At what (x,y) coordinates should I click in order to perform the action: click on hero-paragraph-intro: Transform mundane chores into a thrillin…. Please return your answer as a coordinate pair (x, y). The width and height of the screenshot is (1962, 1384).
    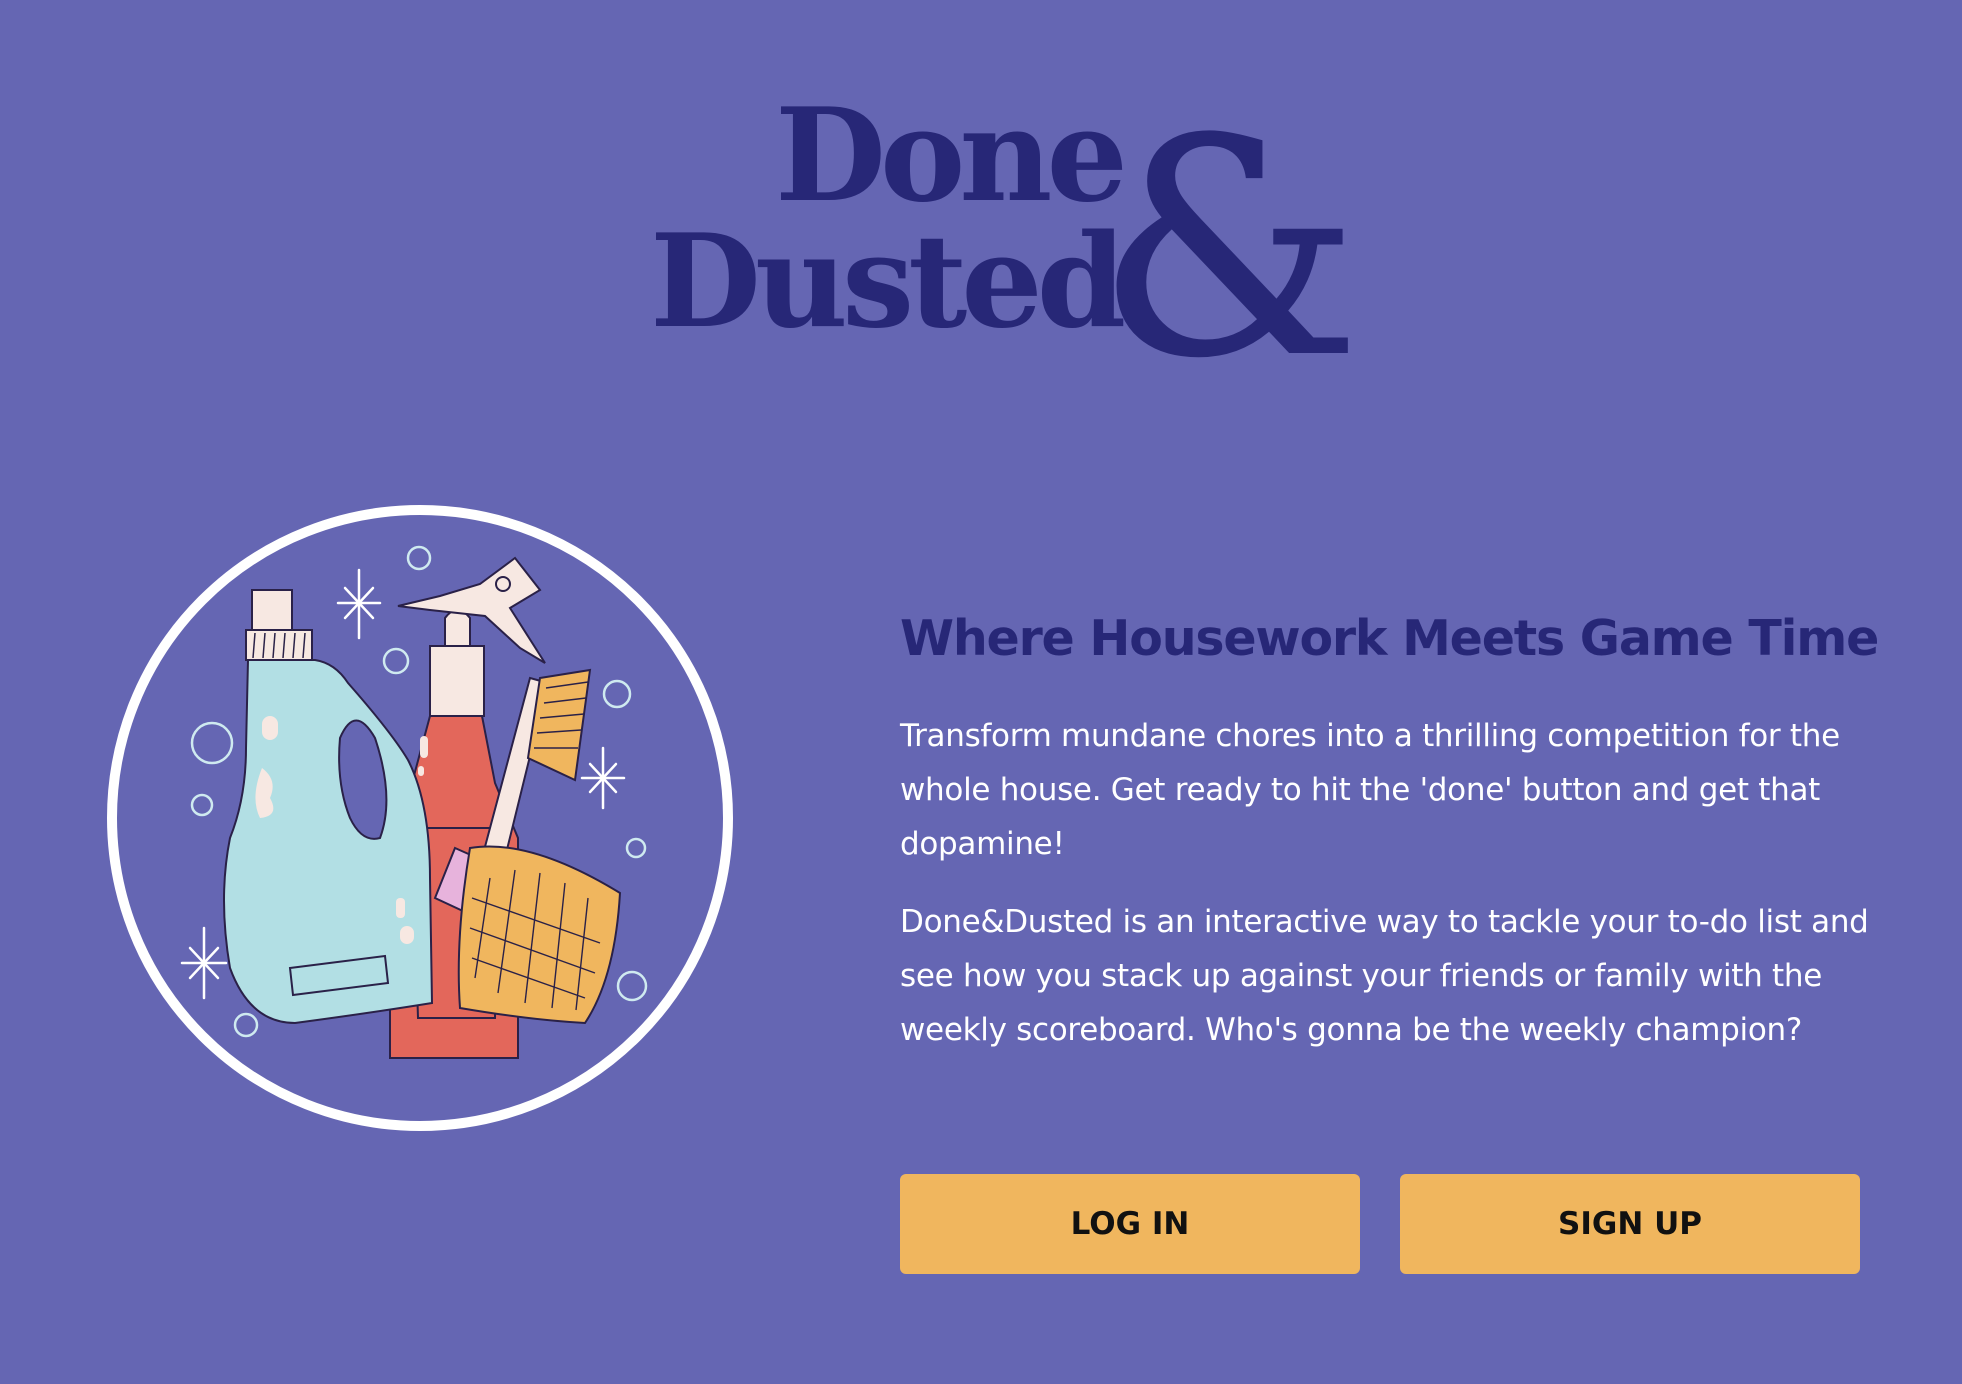
    Looking at the image, I should click on (1370, 789).